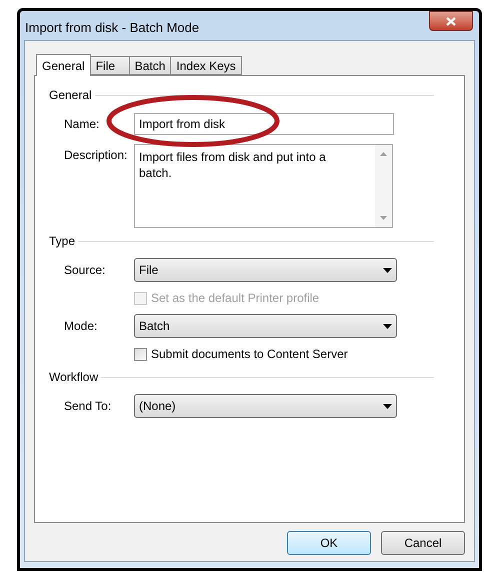 The image size is (485, 573). Describe the element at coordinates (206, 65) in the screenshot. I see `tab: Index Keys` at that location.